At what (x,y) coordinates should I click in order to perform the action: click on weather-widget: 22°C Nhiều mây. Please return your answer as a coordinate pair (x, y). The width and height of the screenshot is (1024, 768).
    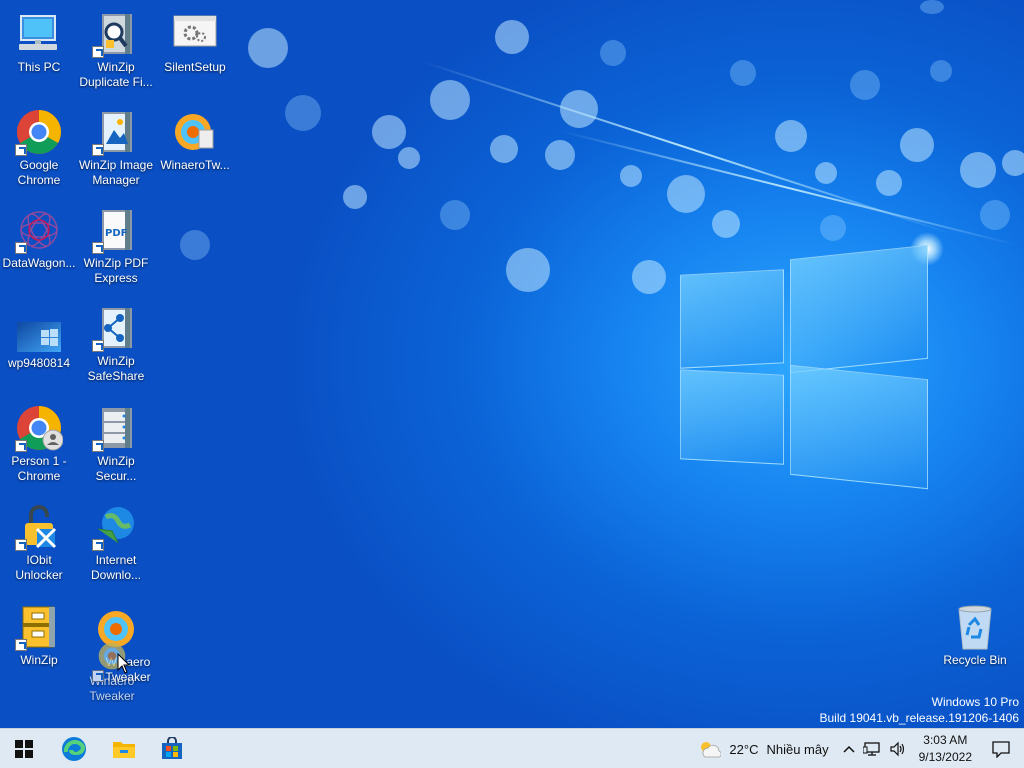
    Looking at the image, I should click on (765, 748).